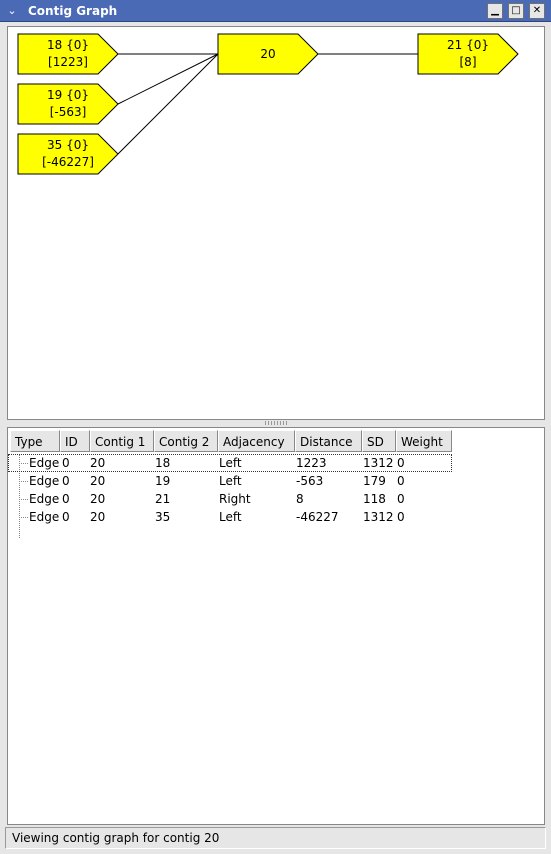  What do you see at coordinates (424, 441) in the screenshot?
I see `column-header-weight: Weight` at bounding box center [424, 441].